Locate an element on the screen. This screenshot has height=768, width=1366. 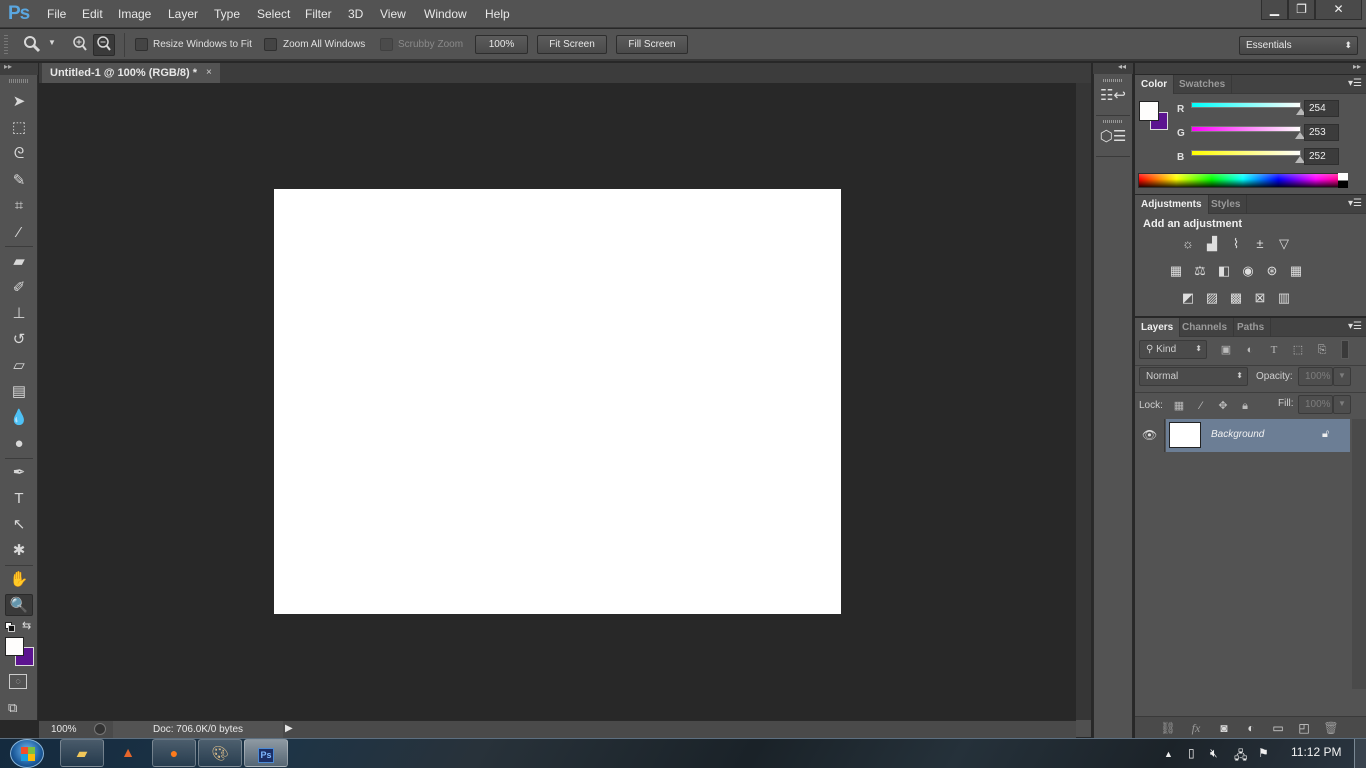
filter-type-layers-icon: T is located at coordinates (1274, 350).